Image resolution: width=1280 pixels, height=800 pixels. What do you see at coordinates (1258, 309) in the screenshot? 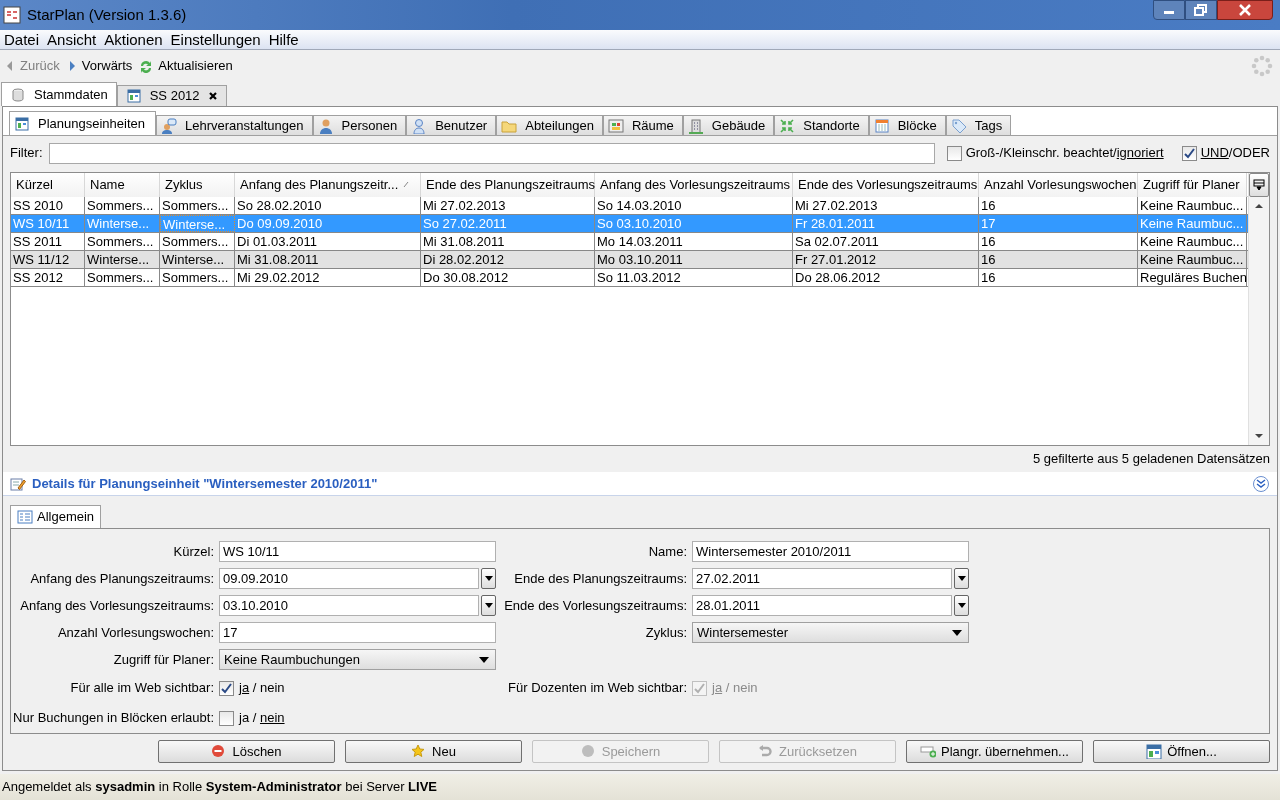
I see `scrollbar` at bounding box center [1258, 309].